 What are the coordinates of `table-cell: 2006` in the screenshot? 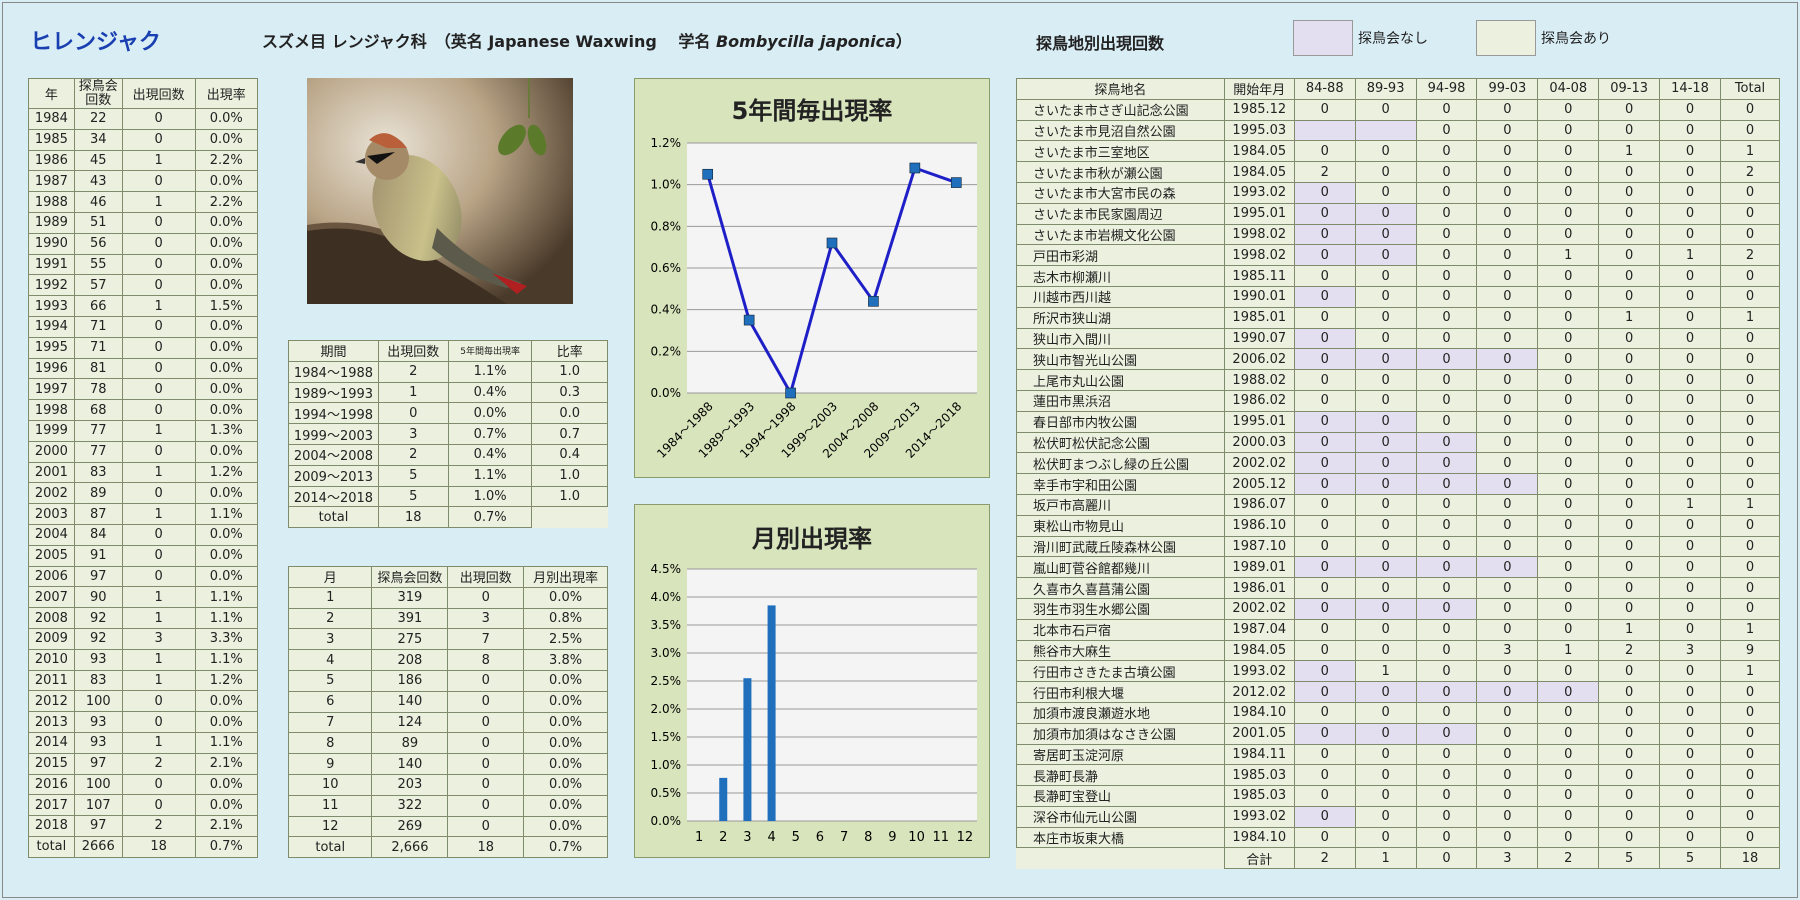 It's located at (51, 576).